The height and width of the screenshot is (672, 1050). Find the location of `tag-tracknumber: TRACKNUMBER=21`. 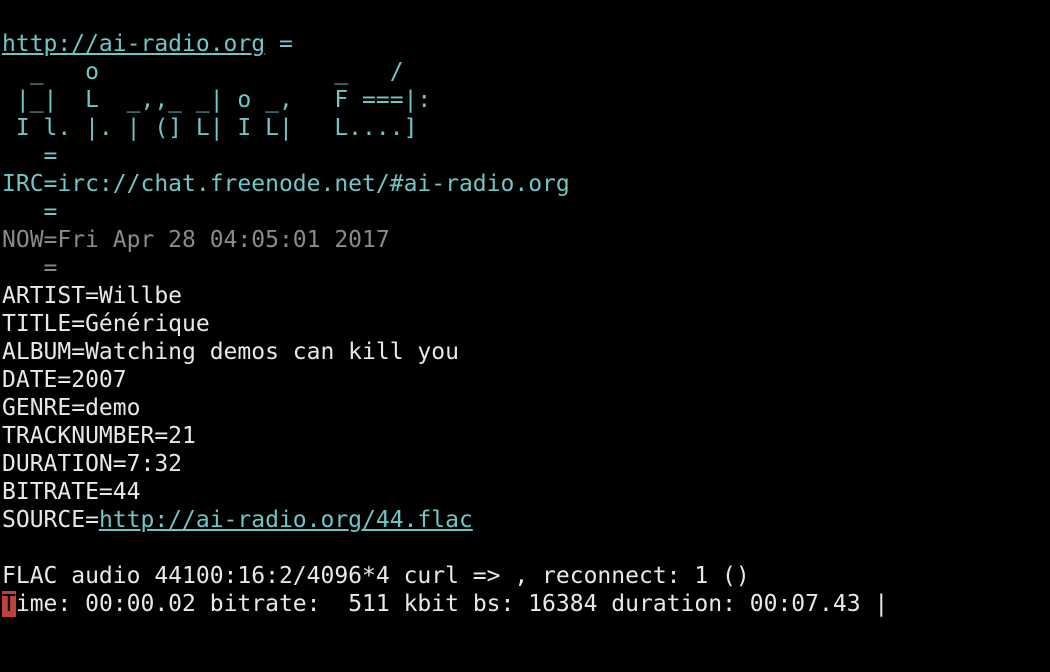

tag-tracknumber: TRACKNUMBER=21 is located at coordinates (99, 436).